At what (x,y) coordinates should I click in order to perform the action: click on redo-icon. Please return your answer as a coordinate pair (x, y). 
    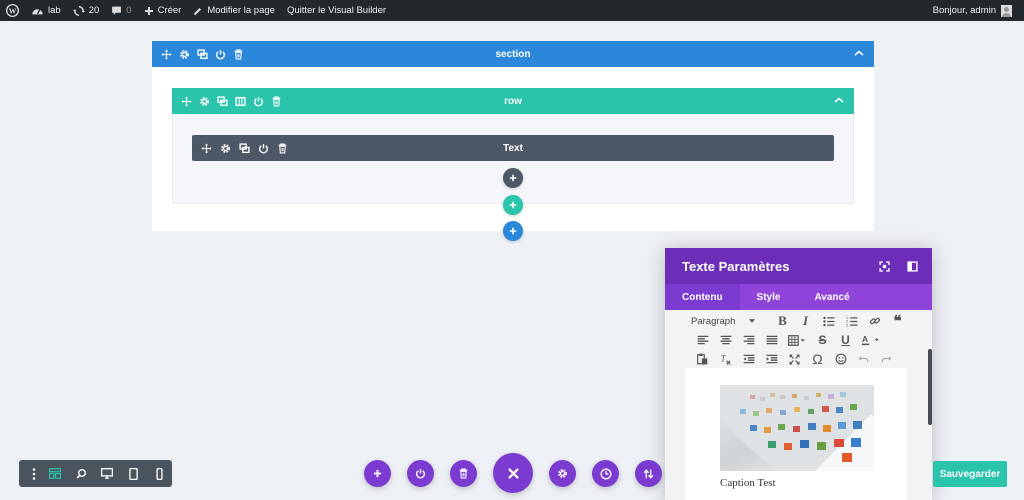
    Looking at the image, I should click on (886, 359).